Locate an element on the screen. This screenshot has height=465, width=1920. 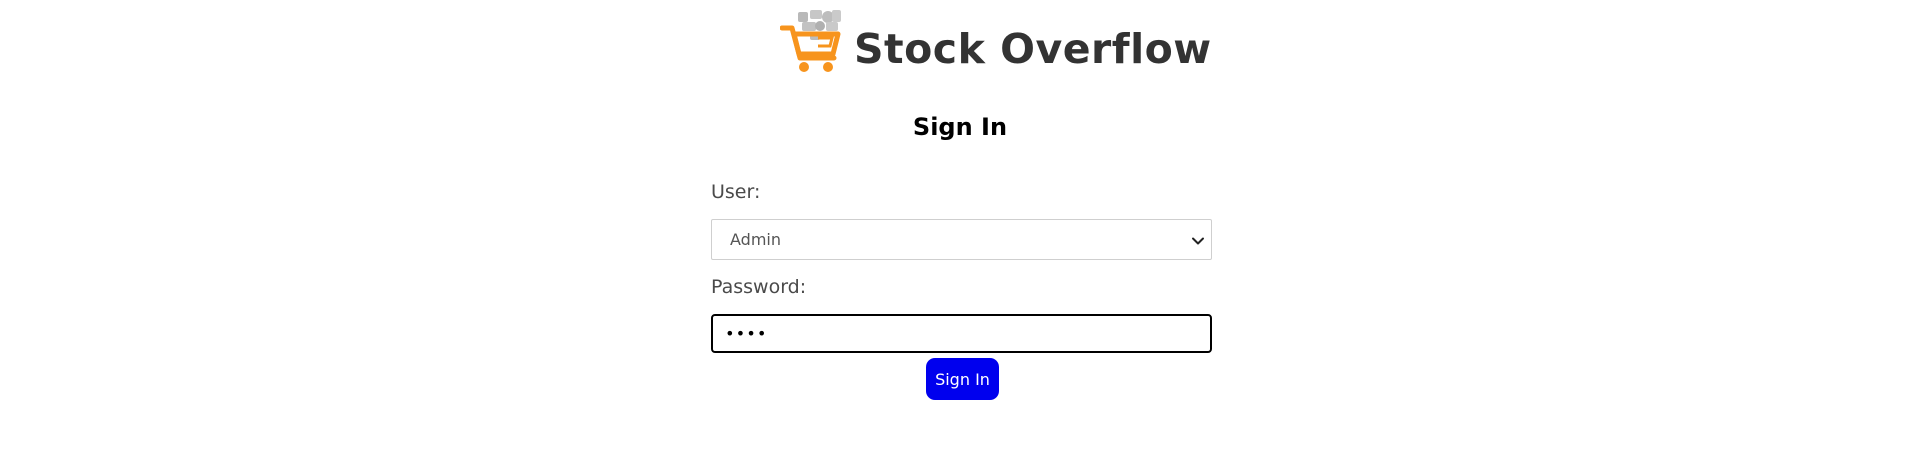
password-field: •••• is located at coordinates (961, 333).